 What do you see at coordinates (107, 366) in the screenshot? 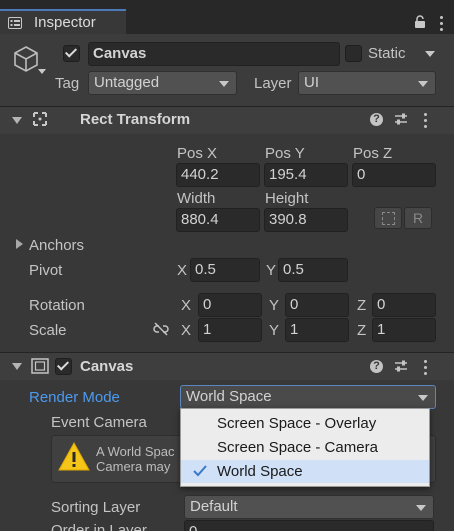
I see `canvas-title: Canvas` at bounding box center [107, 366].